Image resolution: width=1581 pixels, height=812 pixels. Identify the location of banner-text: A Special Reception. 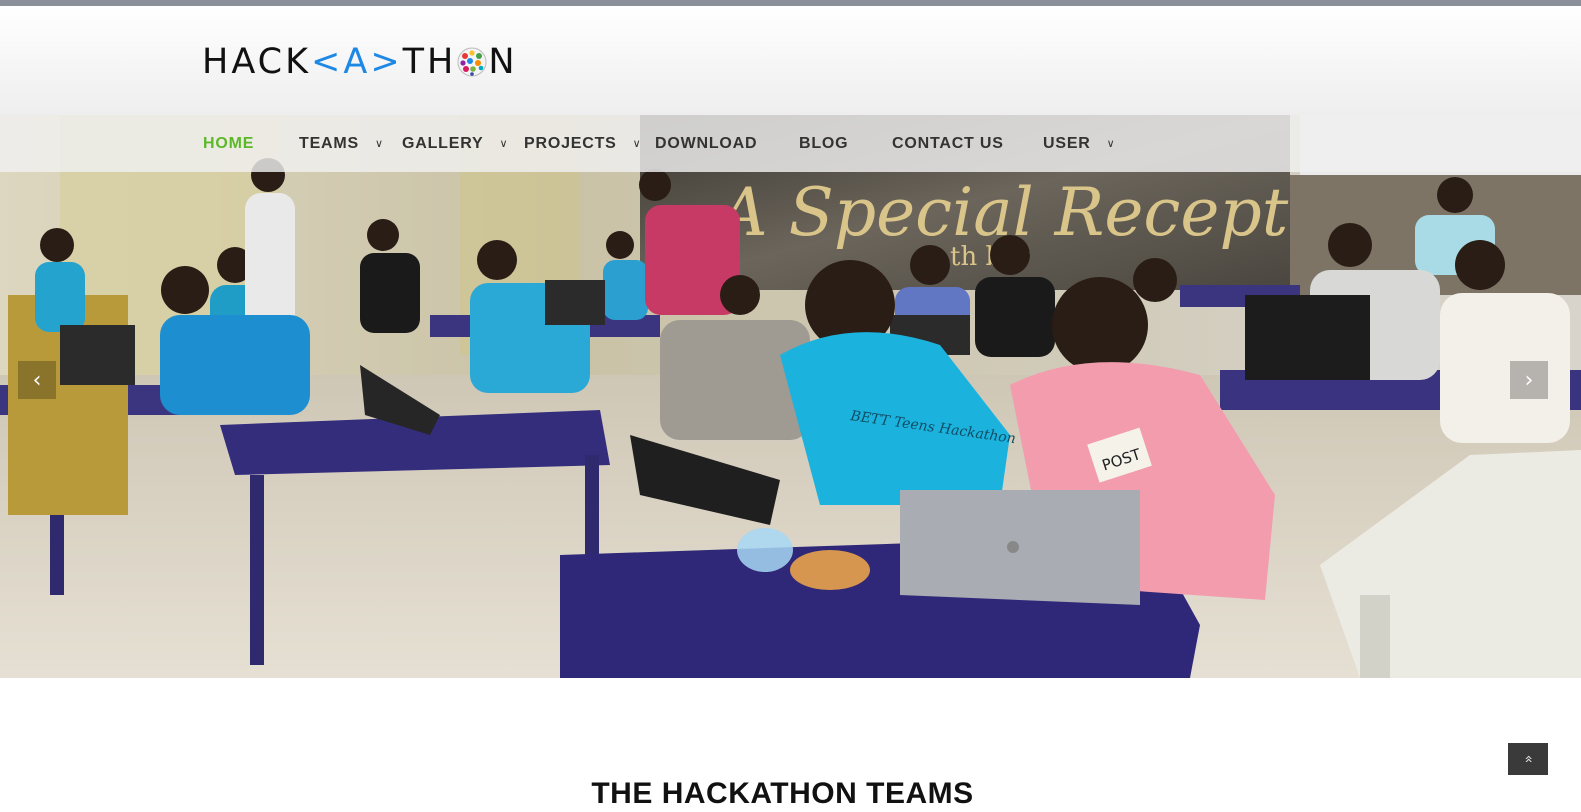
(1053, 212).